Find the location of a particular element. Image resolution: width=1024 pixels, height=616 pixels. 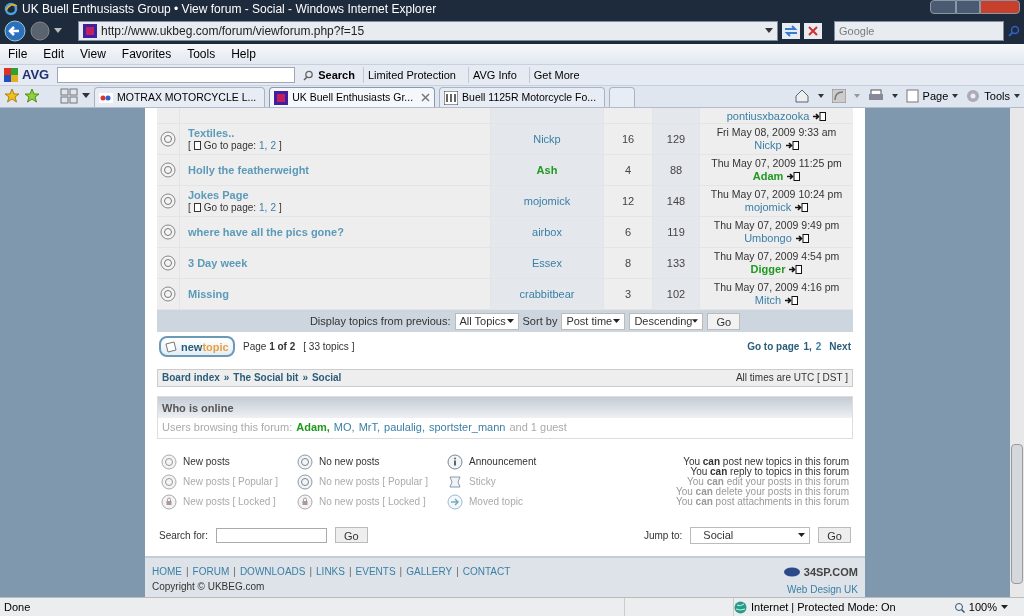

legend-text: No new posts [ Popular ] is located at coordinates (373, 482).